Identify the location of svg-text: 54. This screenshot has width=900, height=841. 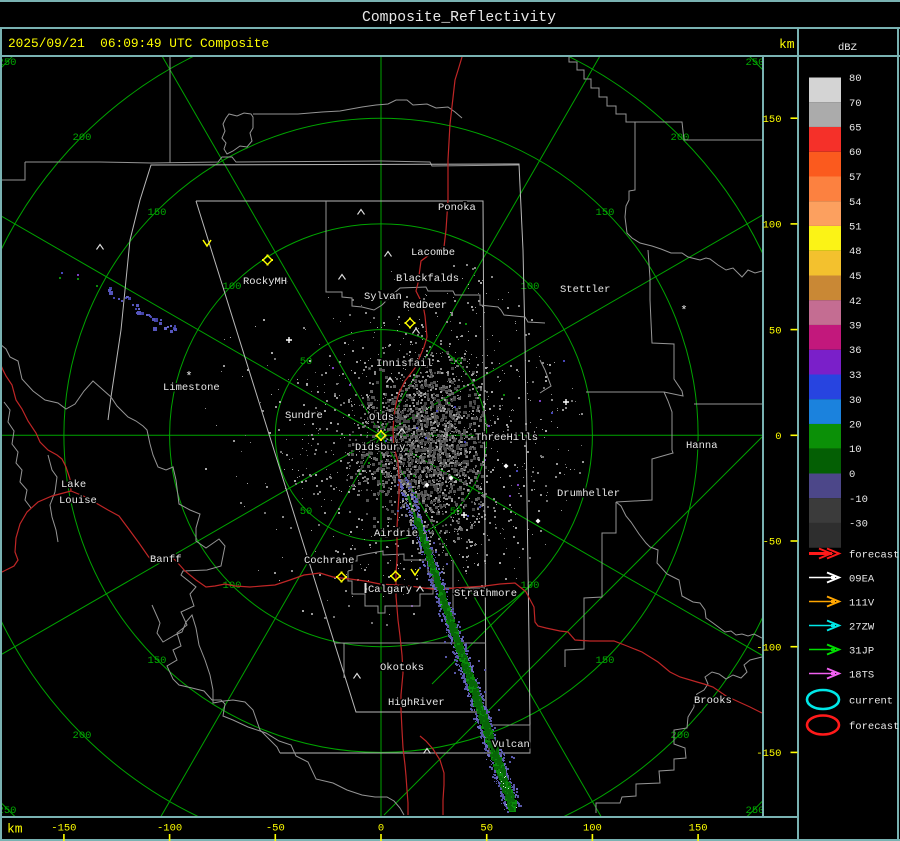
(855, 203).